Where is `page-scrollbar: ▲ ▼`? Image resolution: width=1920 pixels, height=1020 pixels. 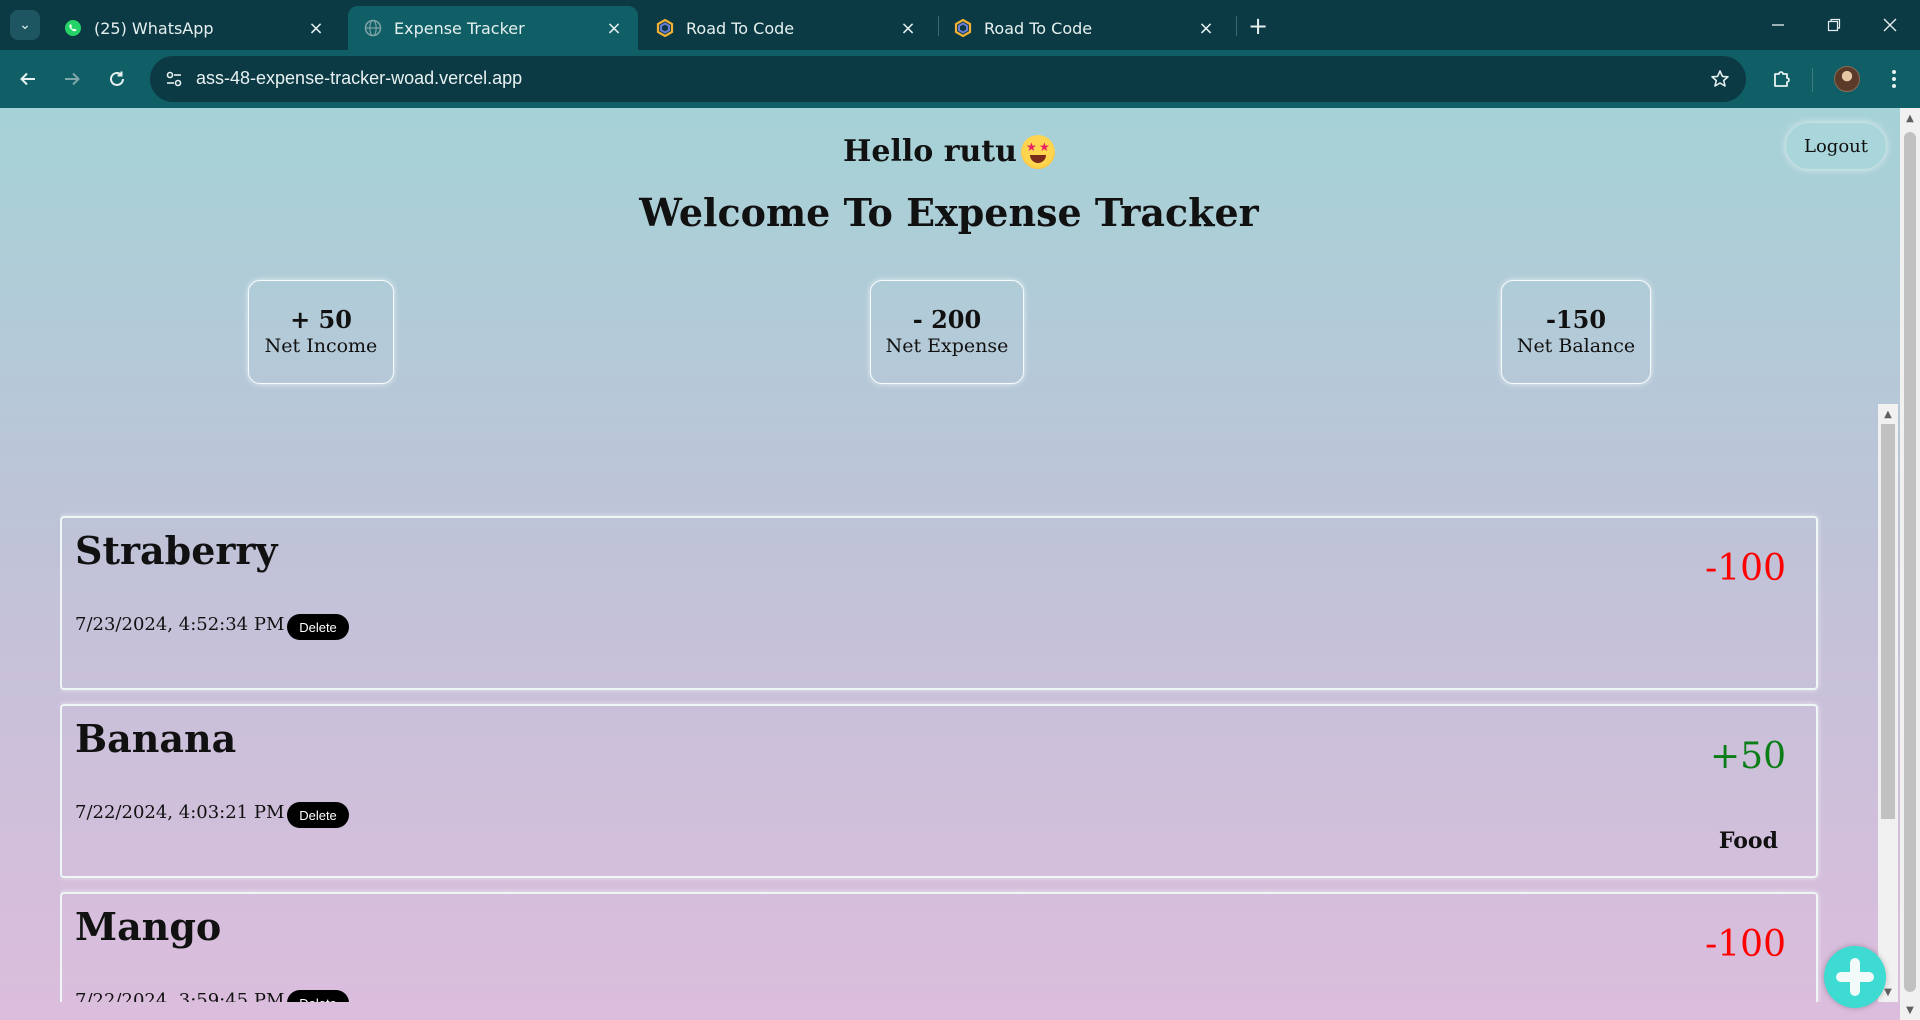 page-scrollbar: ▲ ▼ is located at coordinates (1910, 564).